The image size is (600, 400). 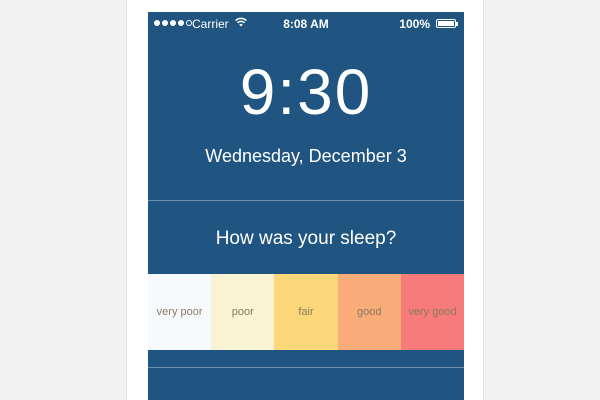 I want to click on battery-icon, so click(x=447, y=23).